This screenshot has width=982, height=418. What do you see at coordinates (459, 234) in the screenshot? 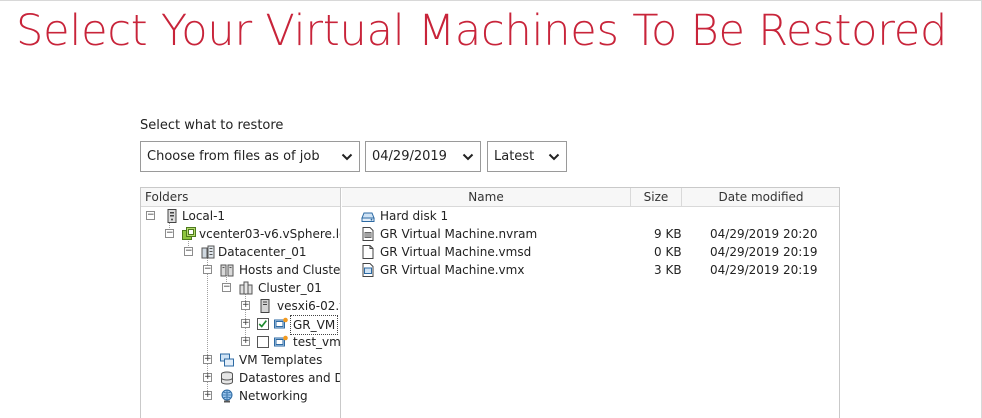
I see `file-name: GR Virtual Machine.nvram` at bounding box center [459, 234].